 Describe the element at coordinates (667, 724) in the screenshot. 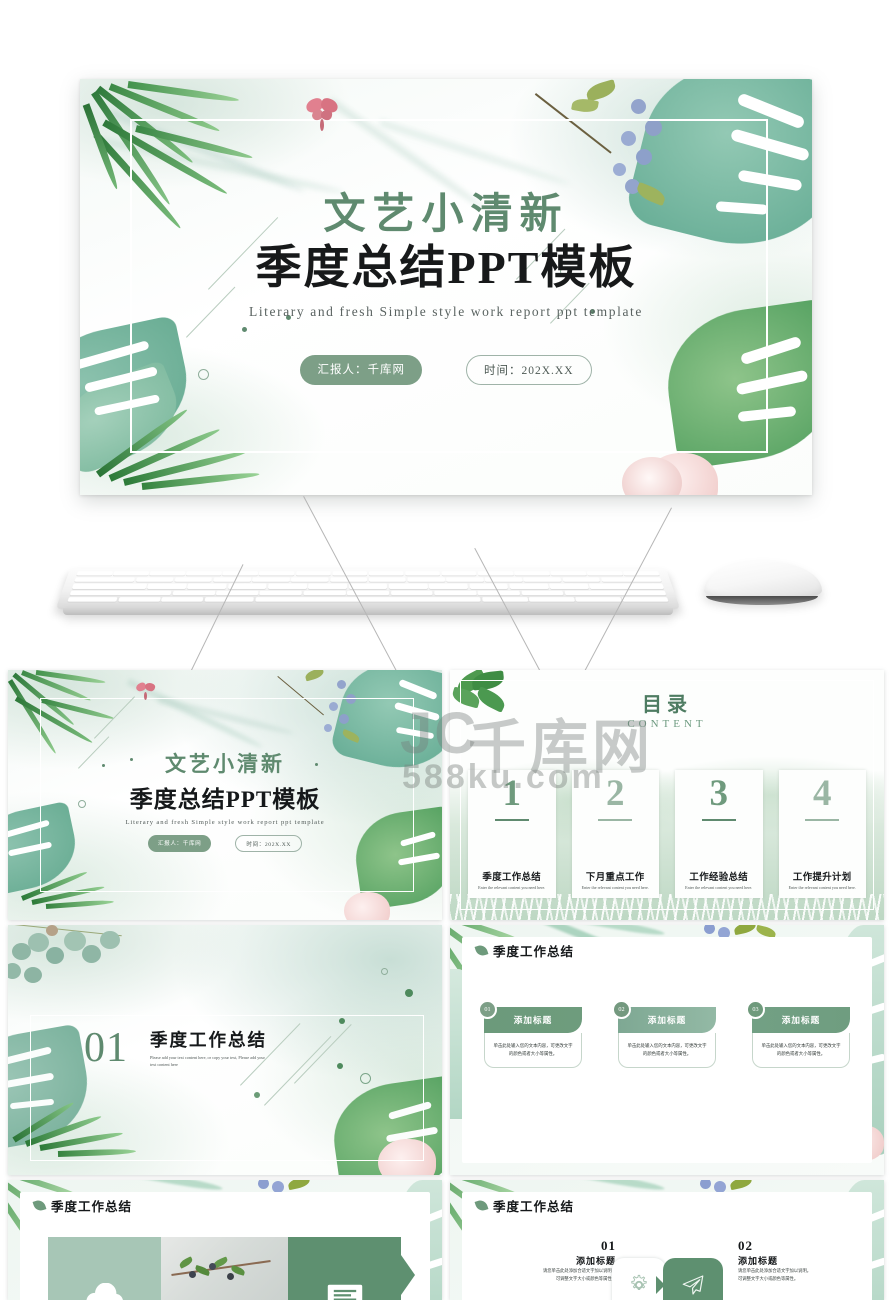

I see `catalog-heading-en: CONTENT` at that location.